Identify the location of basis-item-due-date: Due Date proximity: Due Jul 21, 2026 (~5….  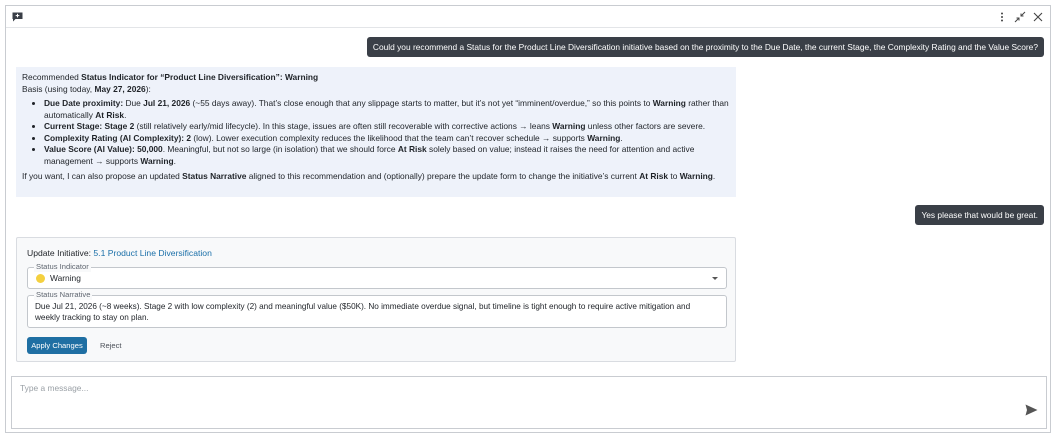
(387, 109).